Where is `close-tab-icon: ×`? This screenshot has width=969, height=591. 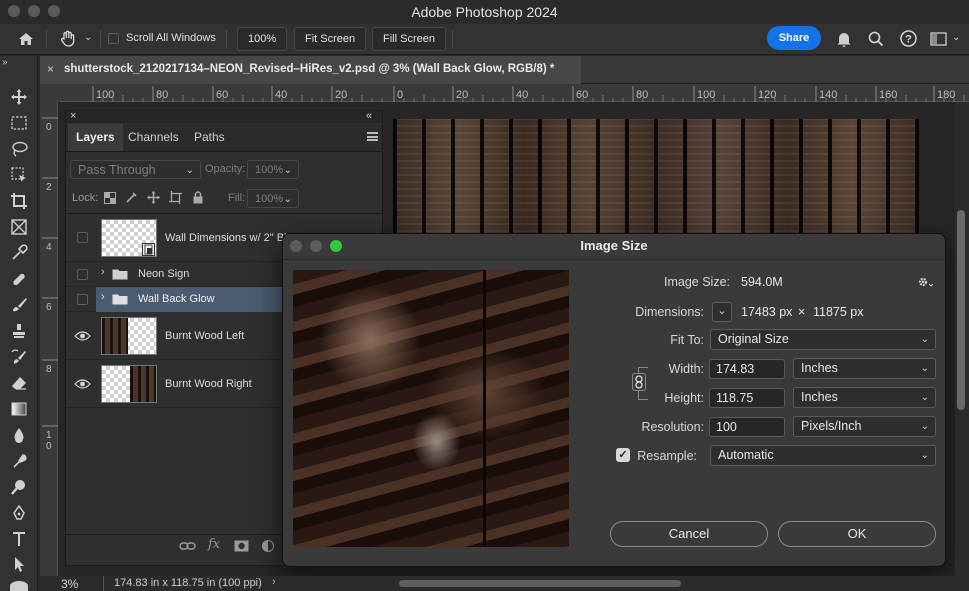
close-tab-icon: × is located at coordinates (50, 69).